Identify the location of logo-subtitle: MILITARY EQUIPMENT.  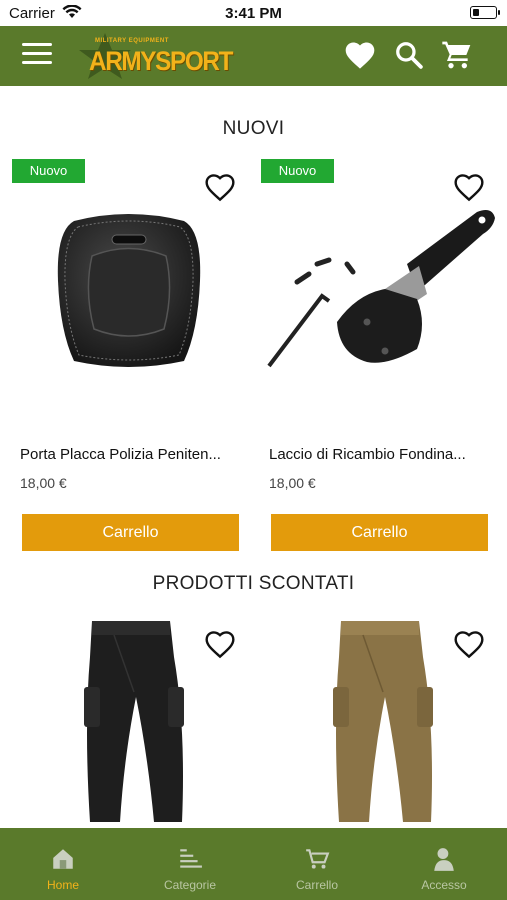
(132, 41).